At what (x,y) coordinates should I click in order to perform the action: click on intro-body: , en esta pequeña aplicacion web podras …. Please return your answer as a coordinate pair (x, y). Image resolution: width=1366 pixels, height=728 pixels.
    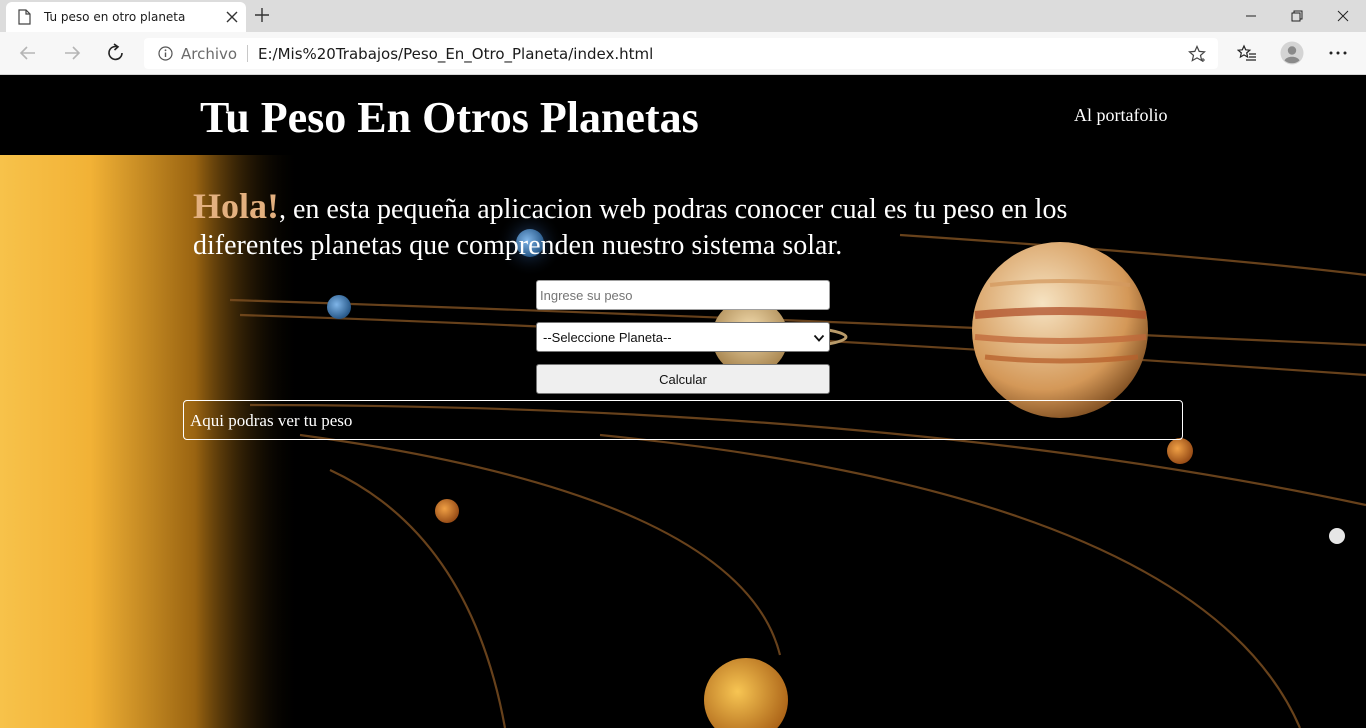
    Looking at the image, I should click on (630, 227).